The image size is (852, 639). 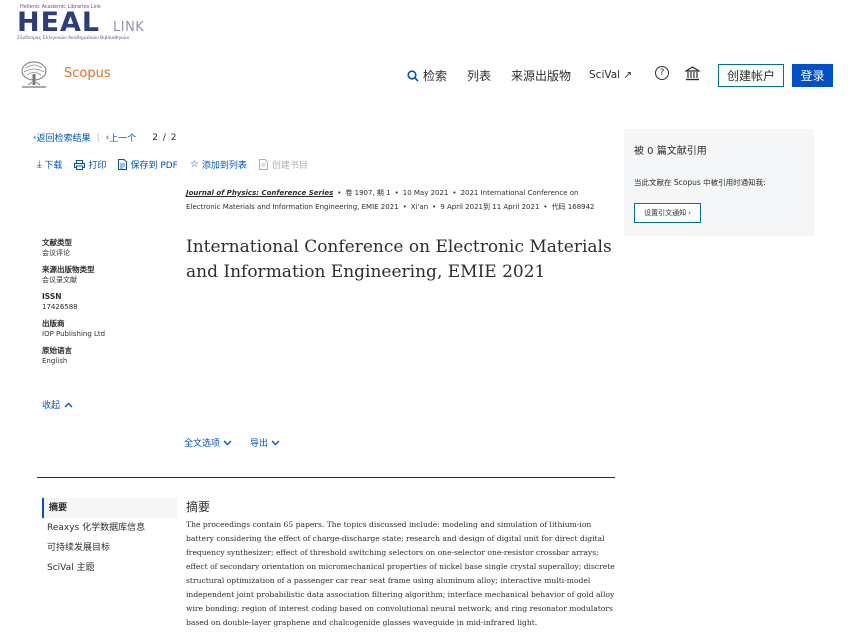 I want to click on chevron-up-icon, so click(x=68, y=404).